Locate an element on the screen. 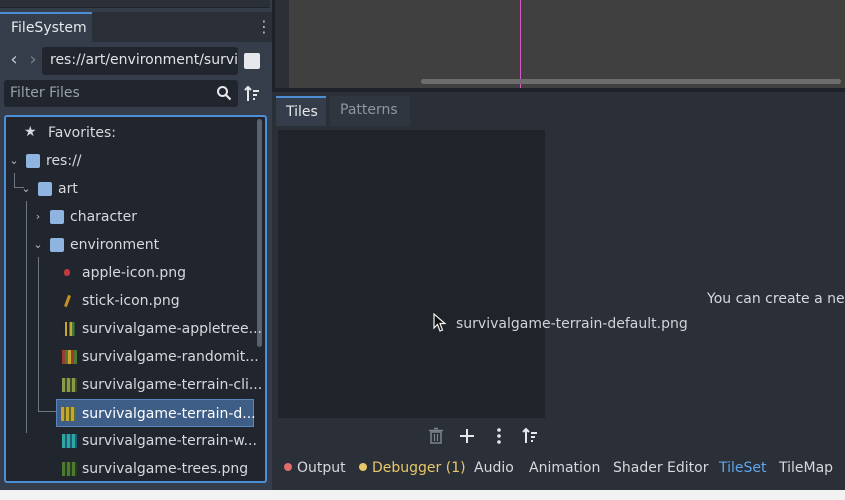 The height and width of the screenshot is (500, 845). tree-label: survivalgame-trees.png is located at coordinates (165, 469).